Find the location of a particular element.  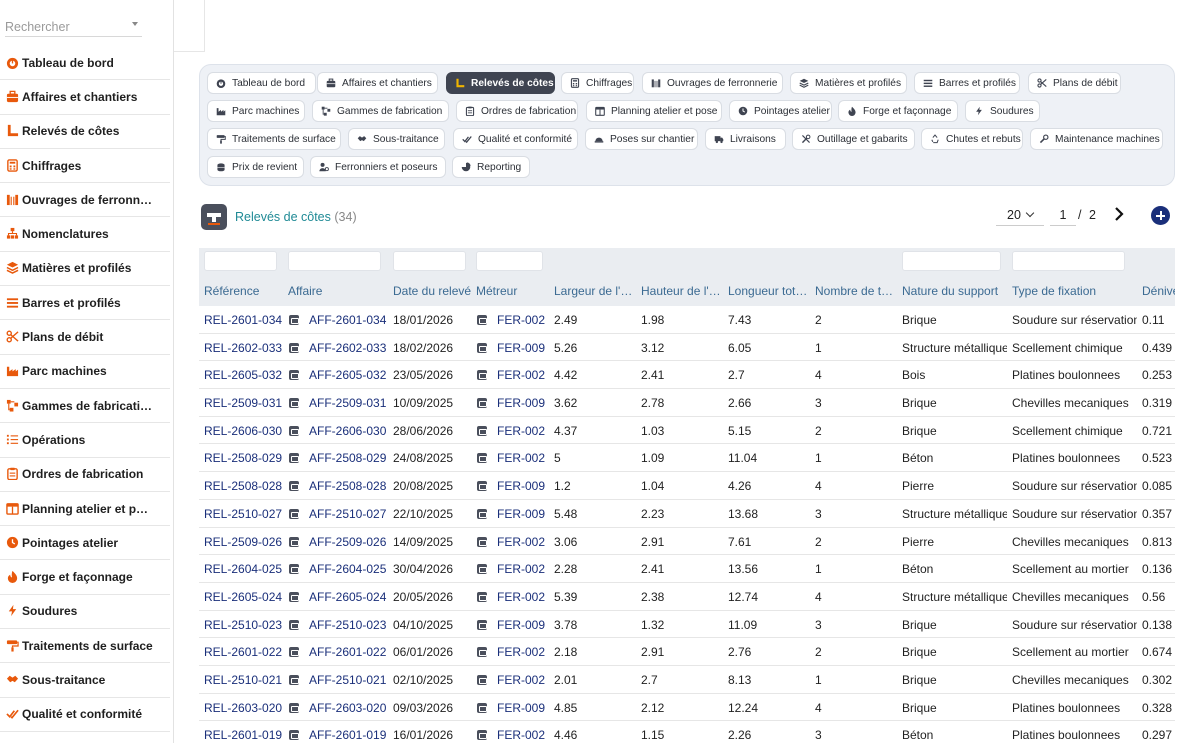

table-cell-link: AFF-2601-034 is located at coordinates (348, 320).